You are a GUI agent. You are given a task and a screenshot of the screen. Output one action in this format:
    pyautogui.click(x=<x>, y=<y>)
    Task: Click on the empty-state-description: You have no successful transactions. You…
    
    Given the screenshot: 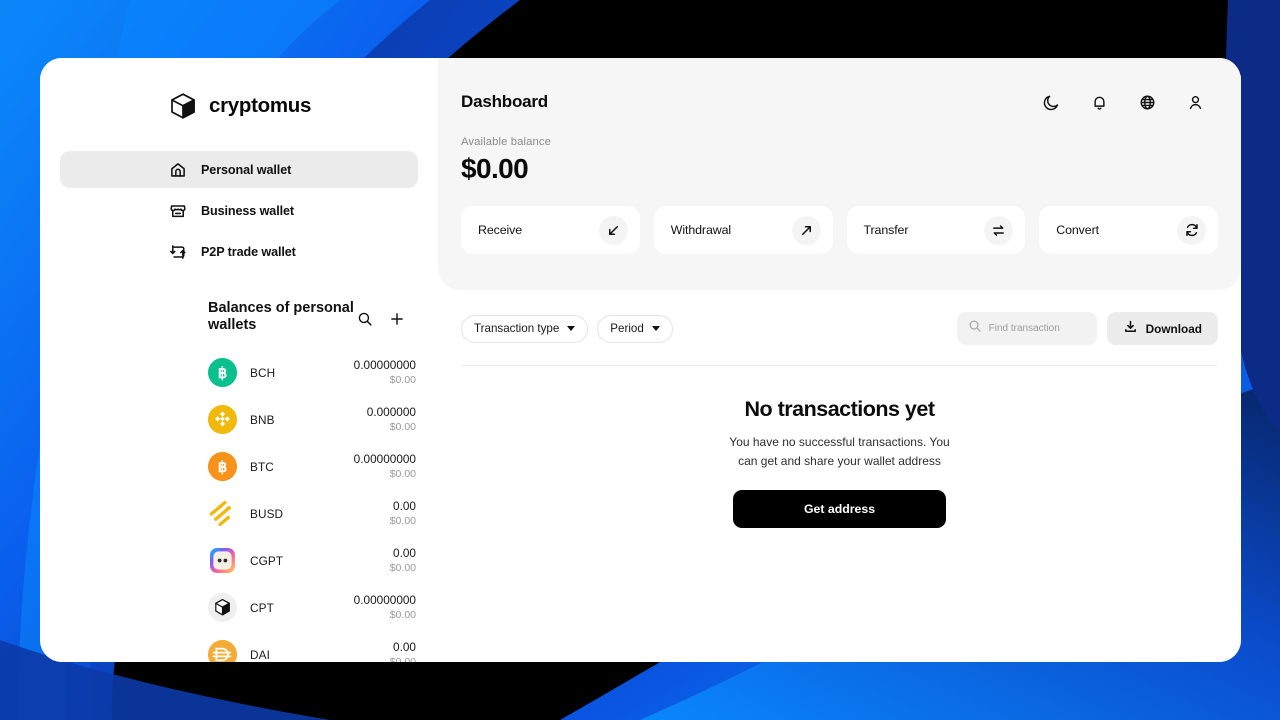 What is the action you would take?
    pyautogui.click(x=839, y=451)
    